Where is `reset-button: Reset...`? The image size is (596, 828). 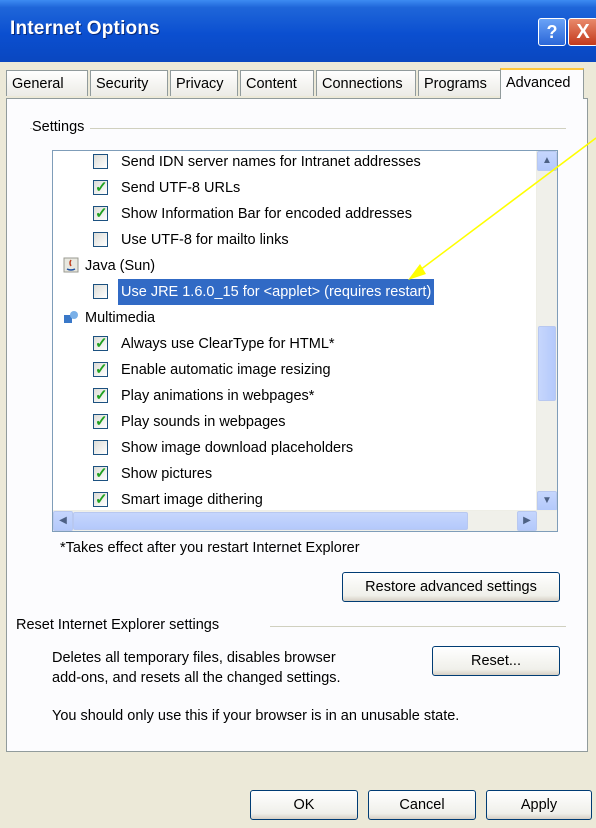
reset-button: Reset... is located at coordinates (496, 661).